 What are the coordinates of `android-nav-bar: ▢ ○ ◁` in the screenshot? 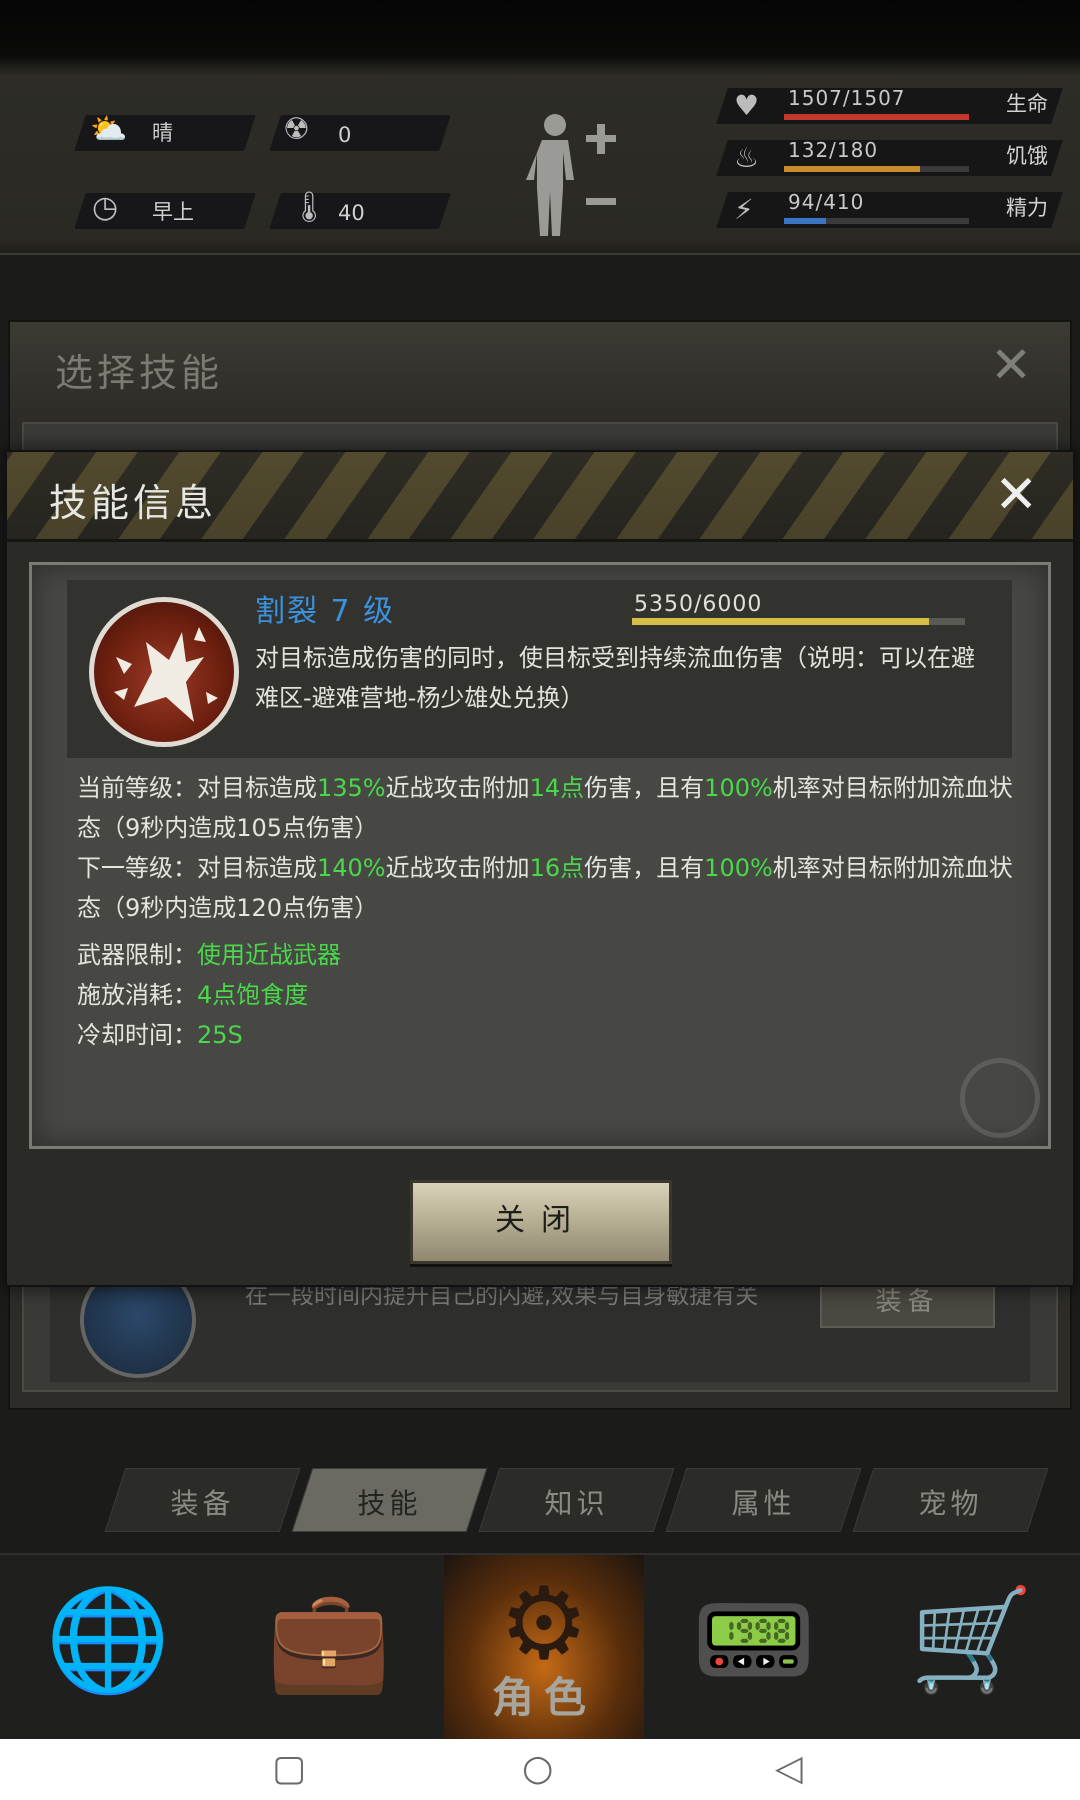 It's located at (540, 1769).